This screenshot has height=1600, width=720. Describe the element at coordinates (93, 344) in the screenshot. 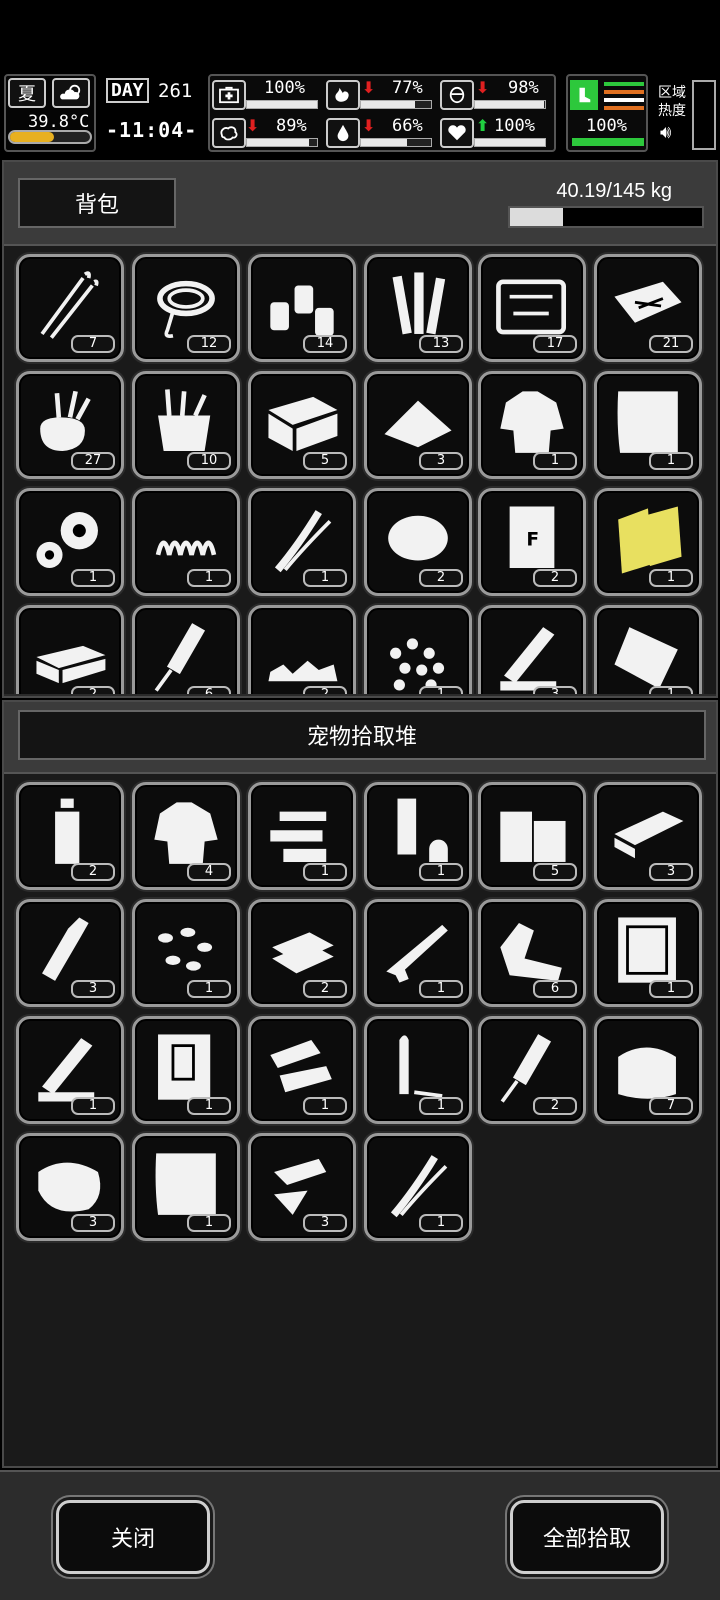

I see `item-count-badge: 7` at that location.